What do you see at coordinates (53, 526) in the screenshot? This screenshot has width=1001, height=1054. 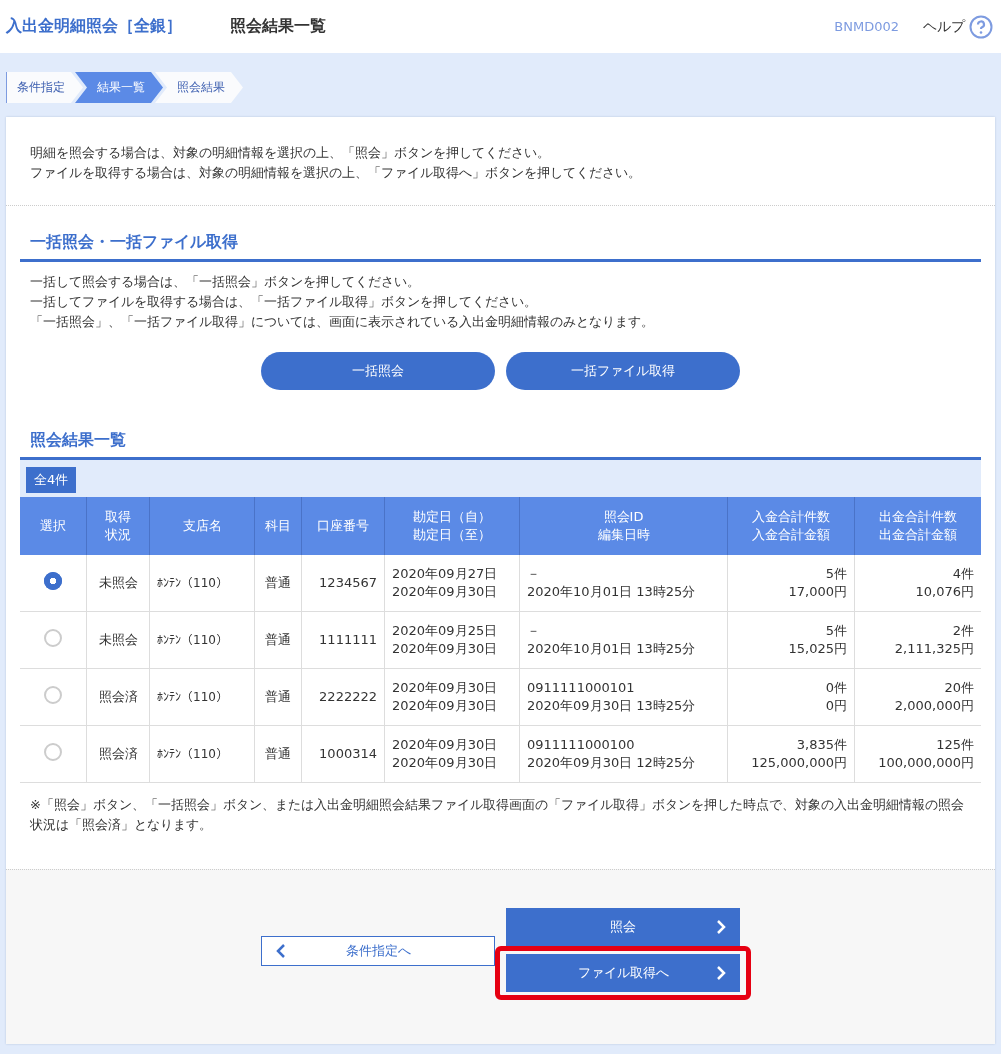 I see `column-header: 選択` at bounding box center [53, 526].